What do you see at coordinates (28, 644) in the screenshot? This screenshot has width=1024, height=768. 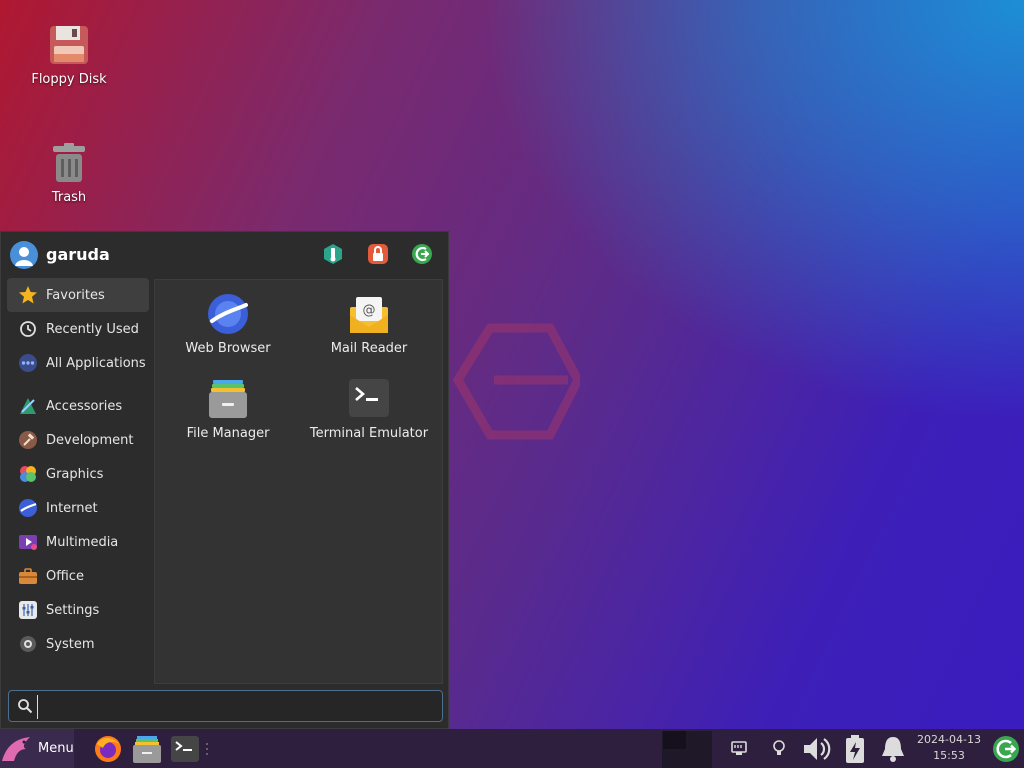 I see `gear-icon` at bounding box center [28, 644].